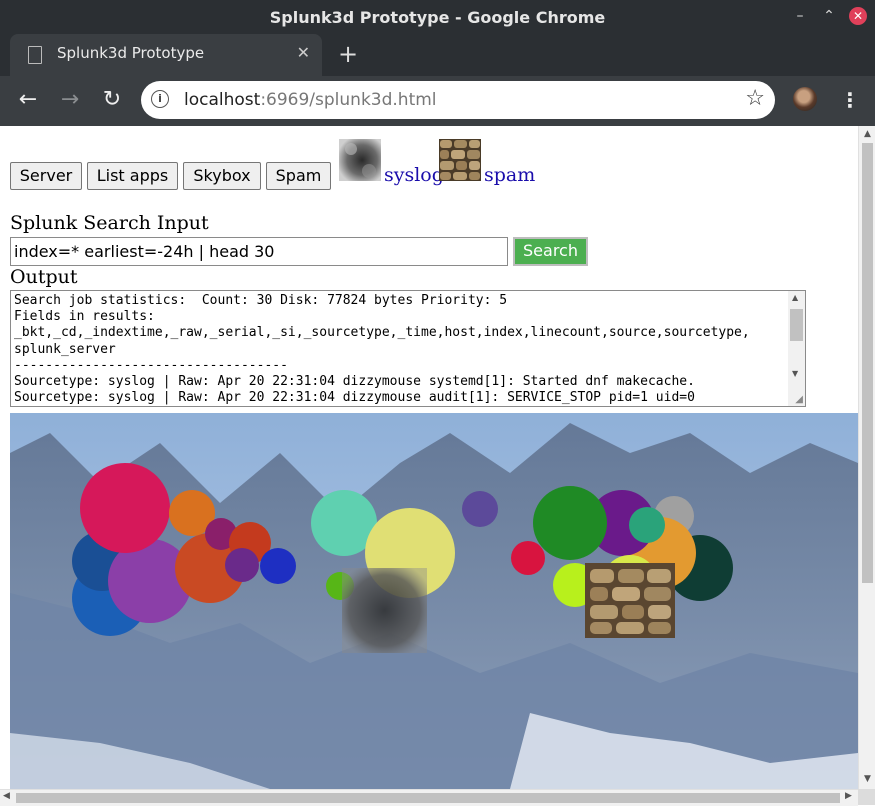 Image resolution: width=875 pixels, height=806 pixels. I want to click on resize-grip-icon: ◢, so click(799, 399).